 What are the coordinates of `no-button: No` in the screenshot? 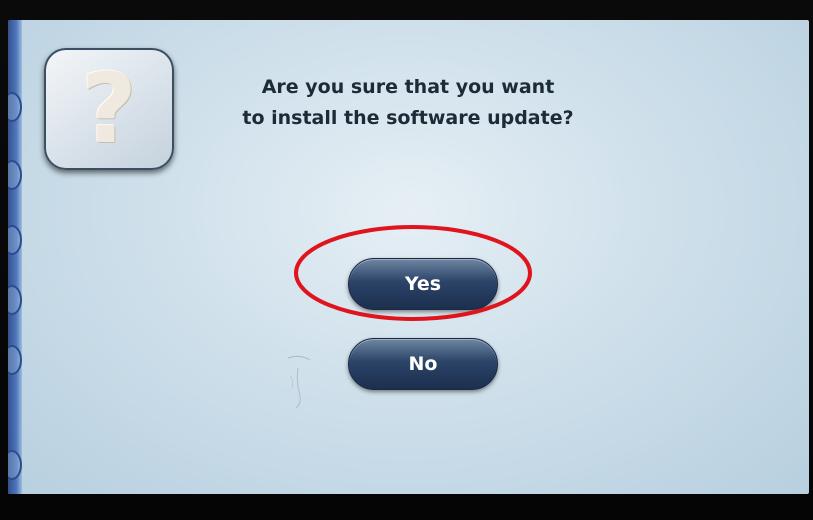 It's located at (423, 364).